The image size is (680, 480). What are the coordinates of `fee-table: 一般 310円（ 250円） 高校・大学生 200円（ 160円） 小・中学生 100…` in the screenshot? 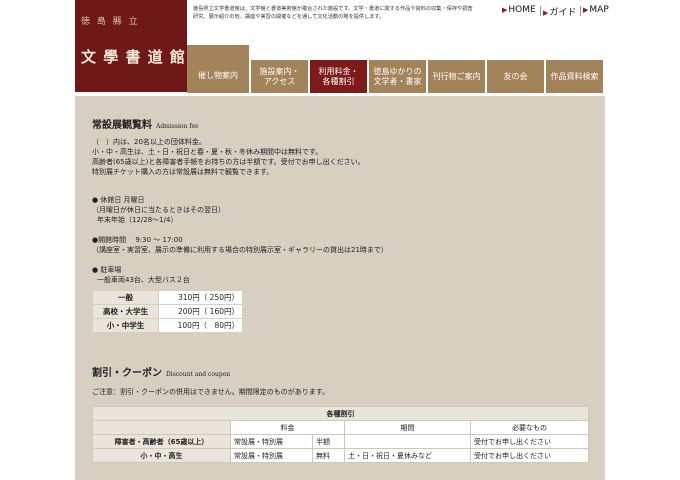 It's located at (167, 311).